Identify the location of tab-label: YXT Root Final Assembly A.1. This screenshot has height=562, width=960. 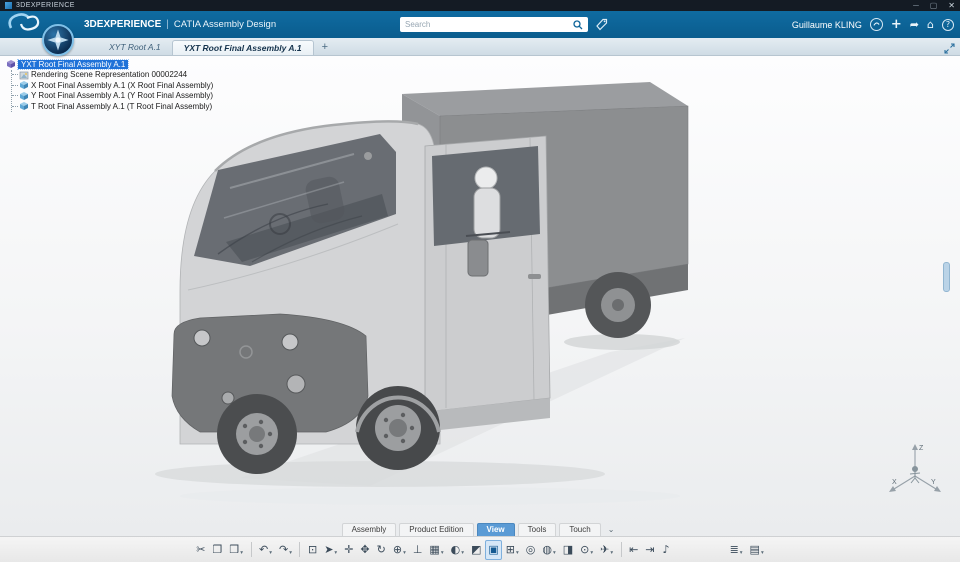
(242, 48).